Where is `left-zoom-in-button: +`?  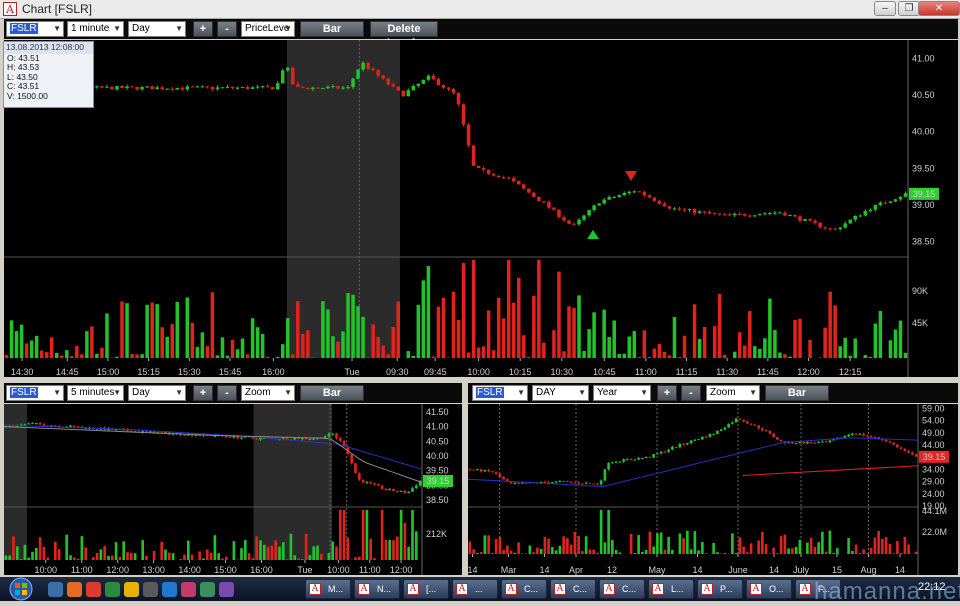 left-zoom-in-button: + is located at coordinates (203, 393).